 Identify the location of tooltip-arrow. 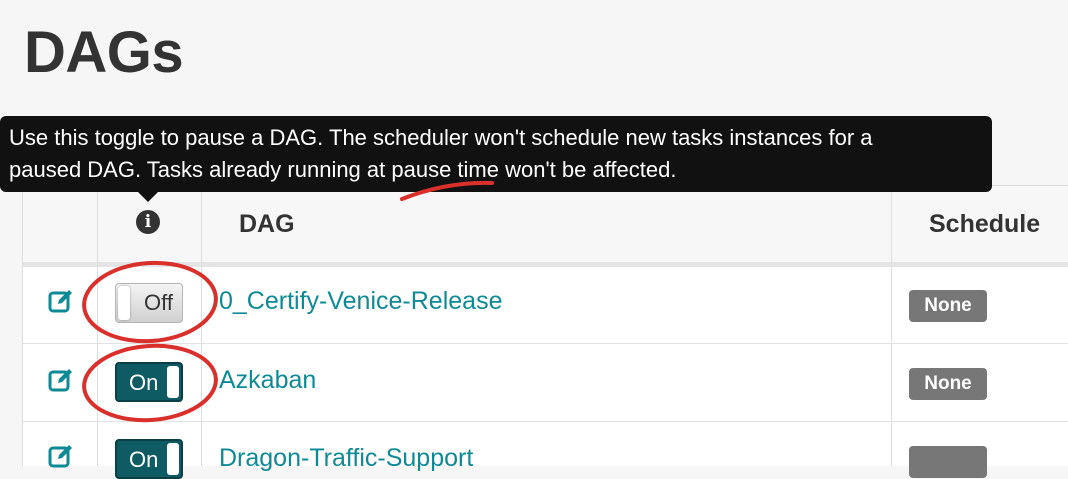
(148, 196).